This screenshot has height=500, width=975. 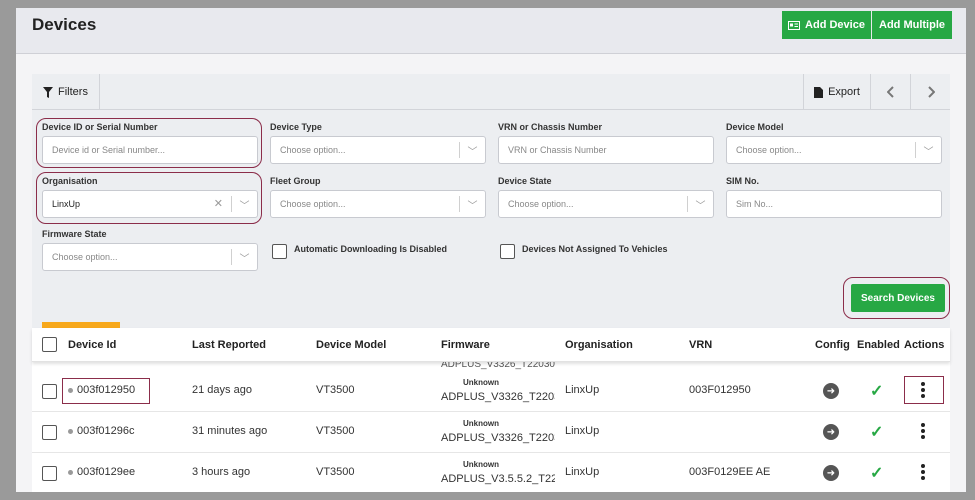 What do you see at coordinates (550, 127) in the screenshot?
I see `vrn-label: VRN or Chassis Number` at bounding box center [550, 127].